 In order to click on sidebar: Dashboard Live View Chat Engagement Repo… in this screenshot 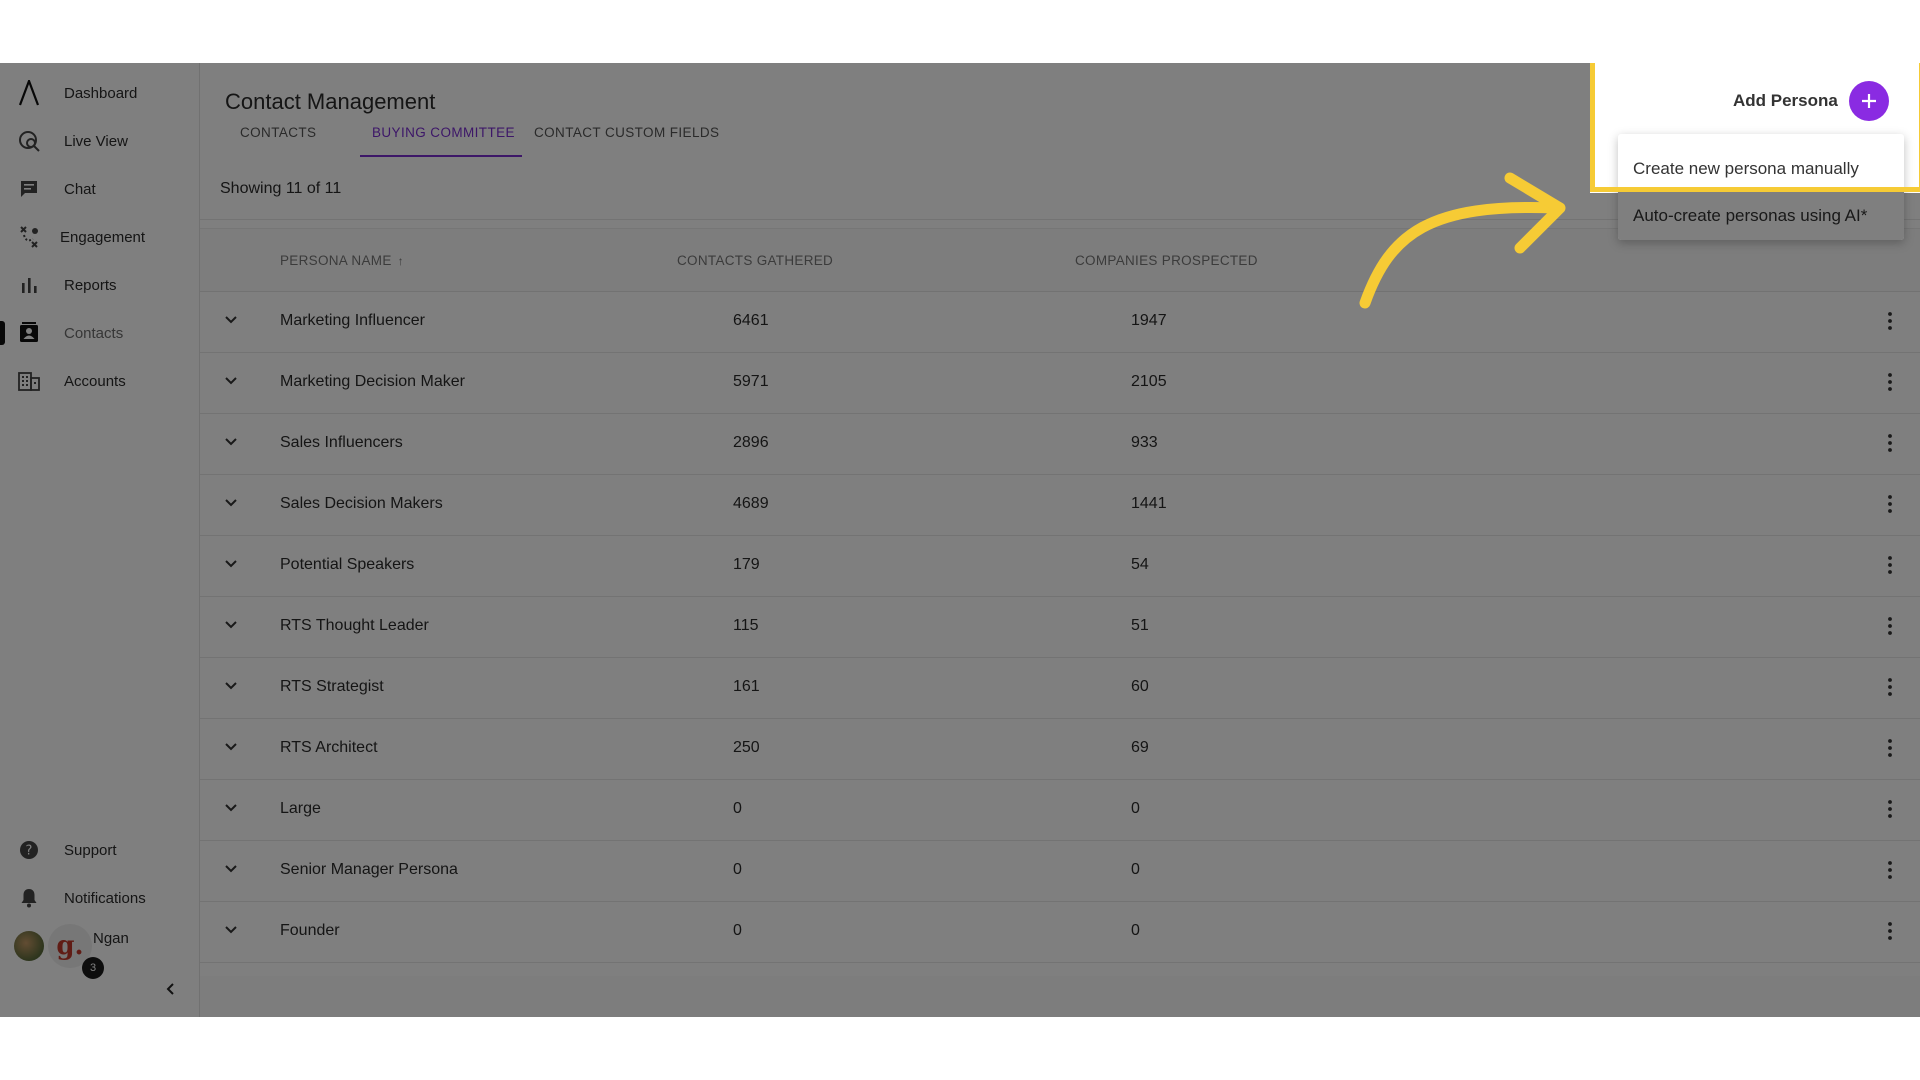, I will do `click(100, 540)`.